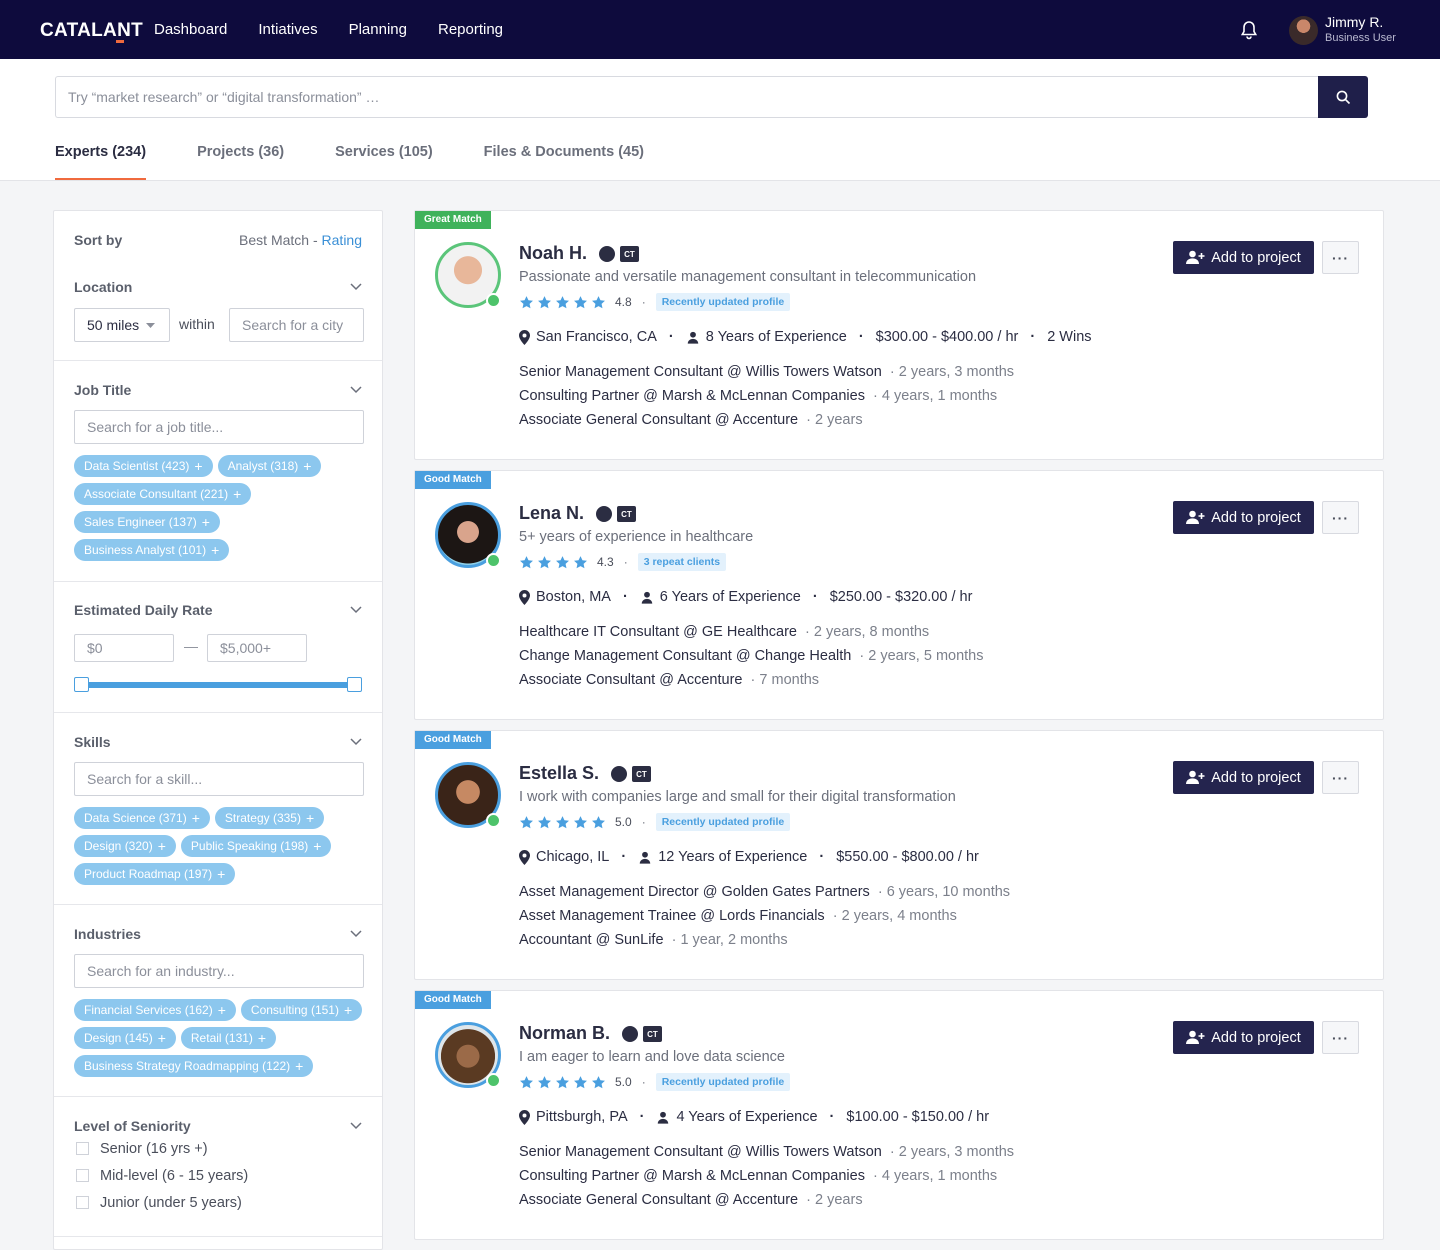 This screenshot has width=1440, height=1250. What do you see at coordinates (162, 1148) in the screenshot?
I see `seniority-senior: Senior (16 yrs +)` at bounding box center [162, 1148].